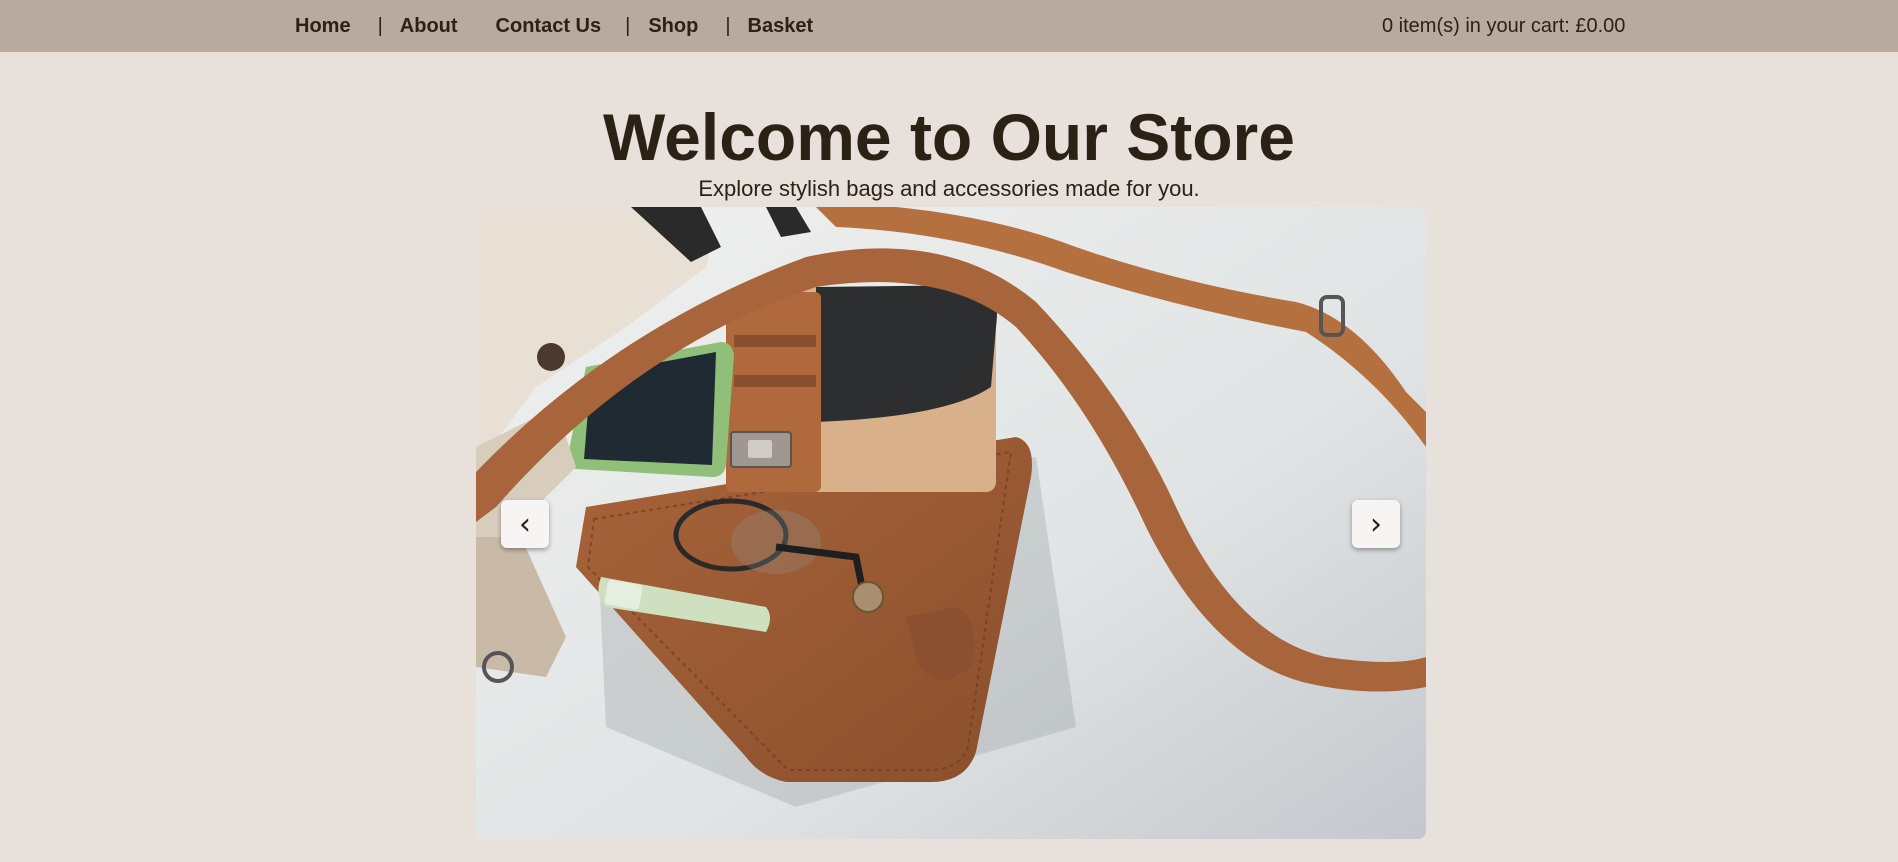 The width and height of the screenshot is (1898, 862). What do you see at coordinates (323, 26) in the screenshot?
I see `nav-home-link: Home` at bounding box center [323, 26].